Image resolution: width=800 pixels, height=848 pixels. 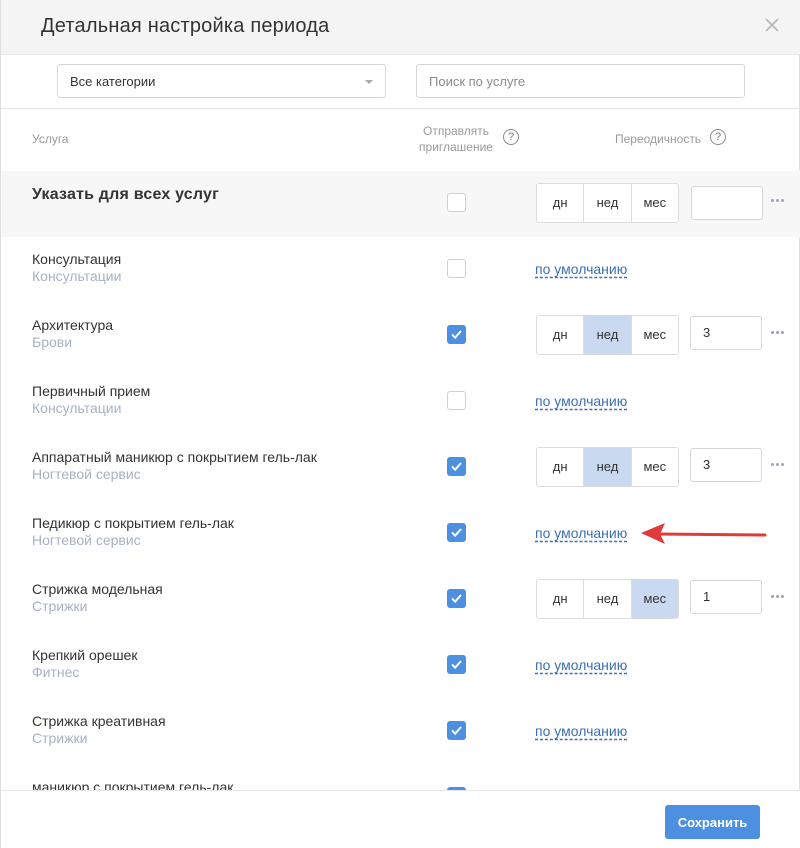 I want to click on all-services-label: Указать для всех услуг, so click(x=125, y=194).